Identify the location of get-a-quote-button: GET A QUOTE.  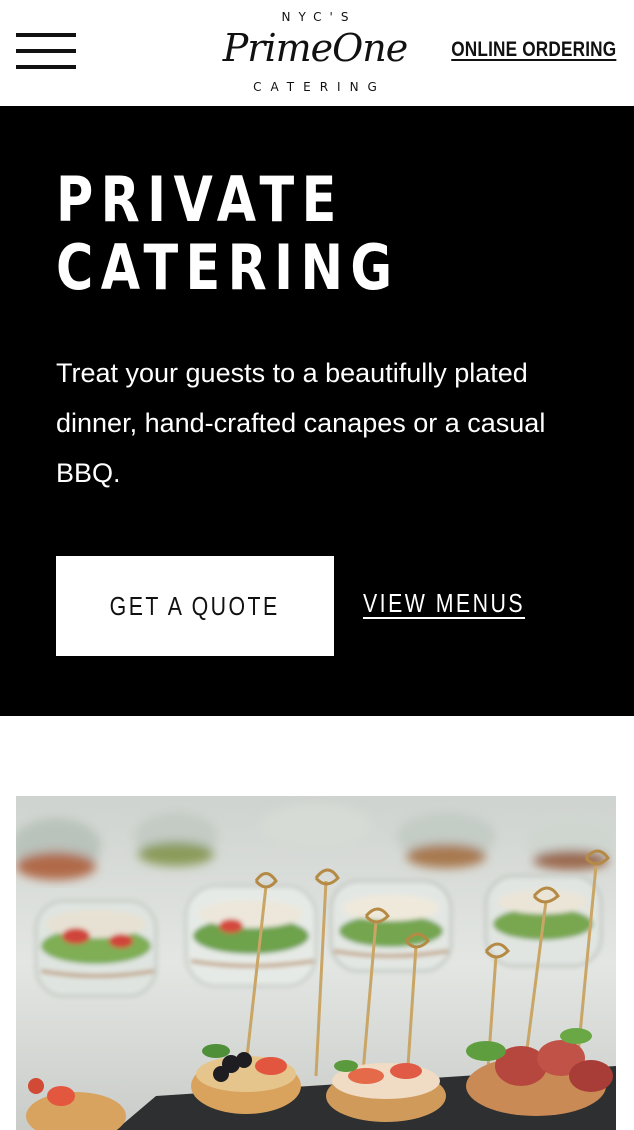
(195, 606).